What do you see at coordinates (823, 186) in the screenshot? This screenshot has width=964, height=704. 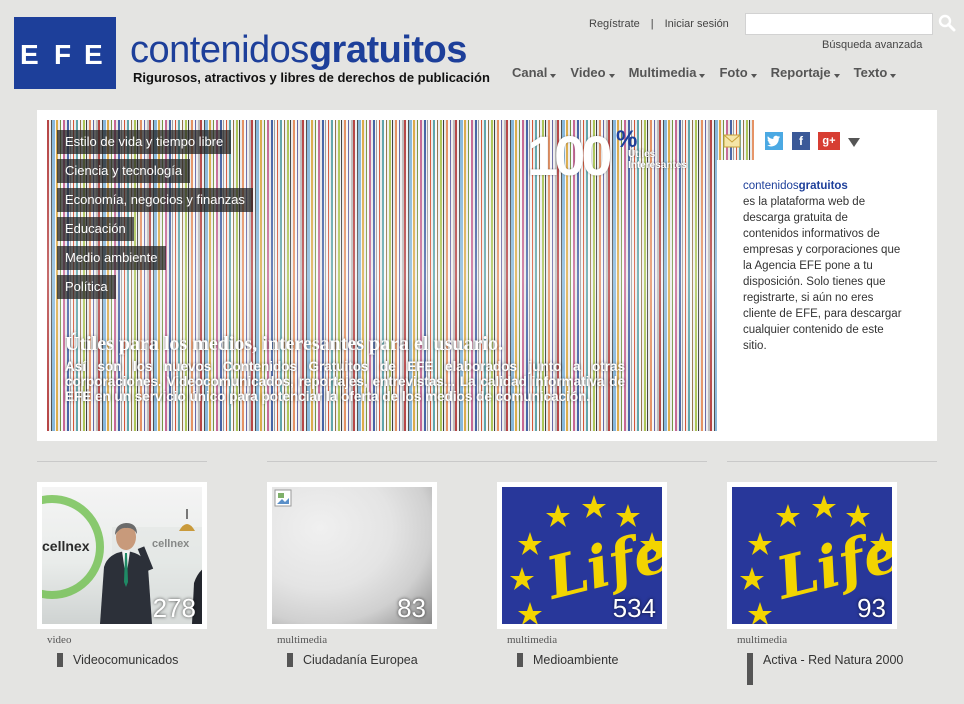 I see `info-brand-bold: gratuitos` at bounding box center [823, 186].